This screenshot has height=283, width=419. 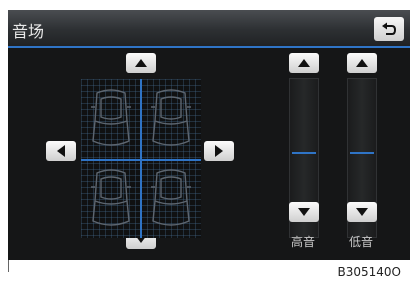 I want to click on back-button, so click(x=389, y=29).